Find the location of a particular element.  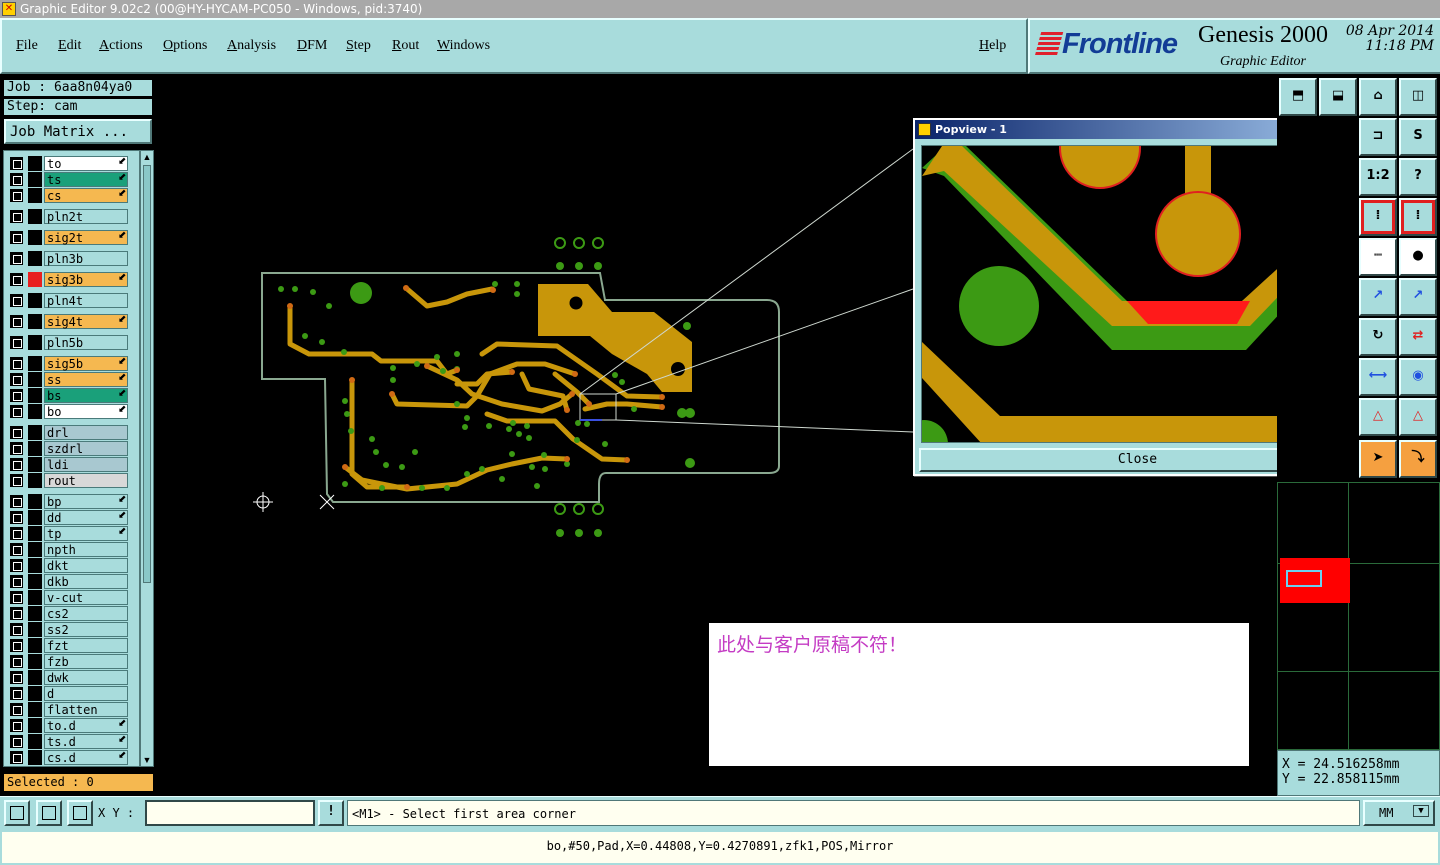

layer-name: dd is located at coordinates (86, 517).